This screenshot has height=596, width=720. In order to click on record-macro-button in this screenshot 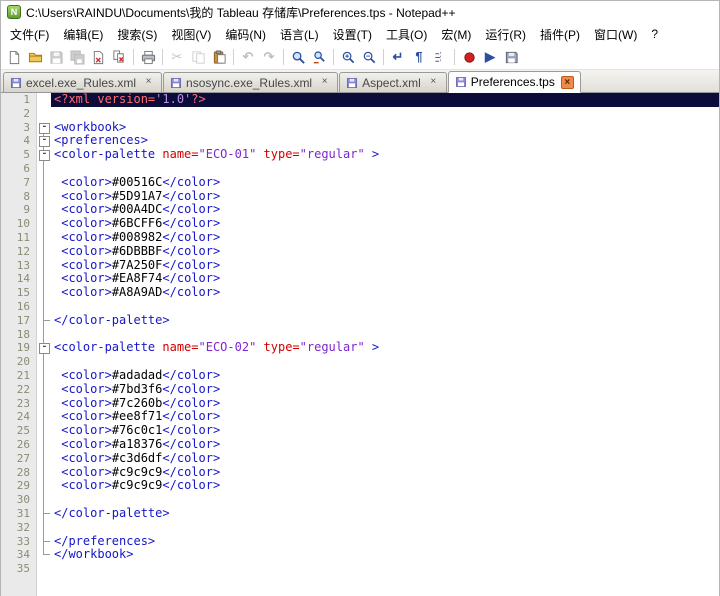, I will do `click(469, 57)`.